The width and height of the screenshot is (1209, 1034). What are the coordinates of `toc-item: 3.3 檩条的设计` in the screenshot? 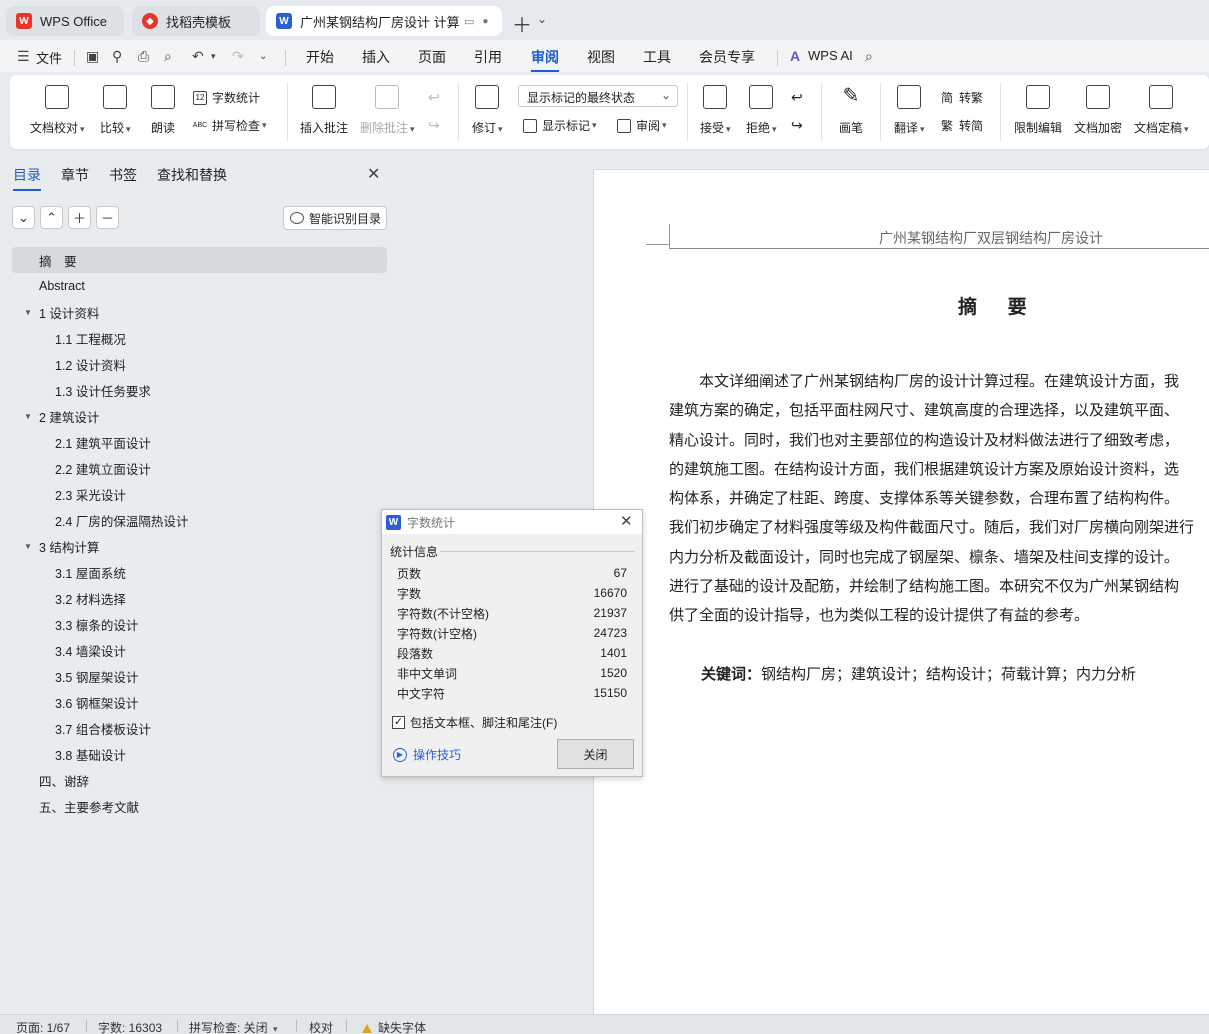 It's located at (199, 624).